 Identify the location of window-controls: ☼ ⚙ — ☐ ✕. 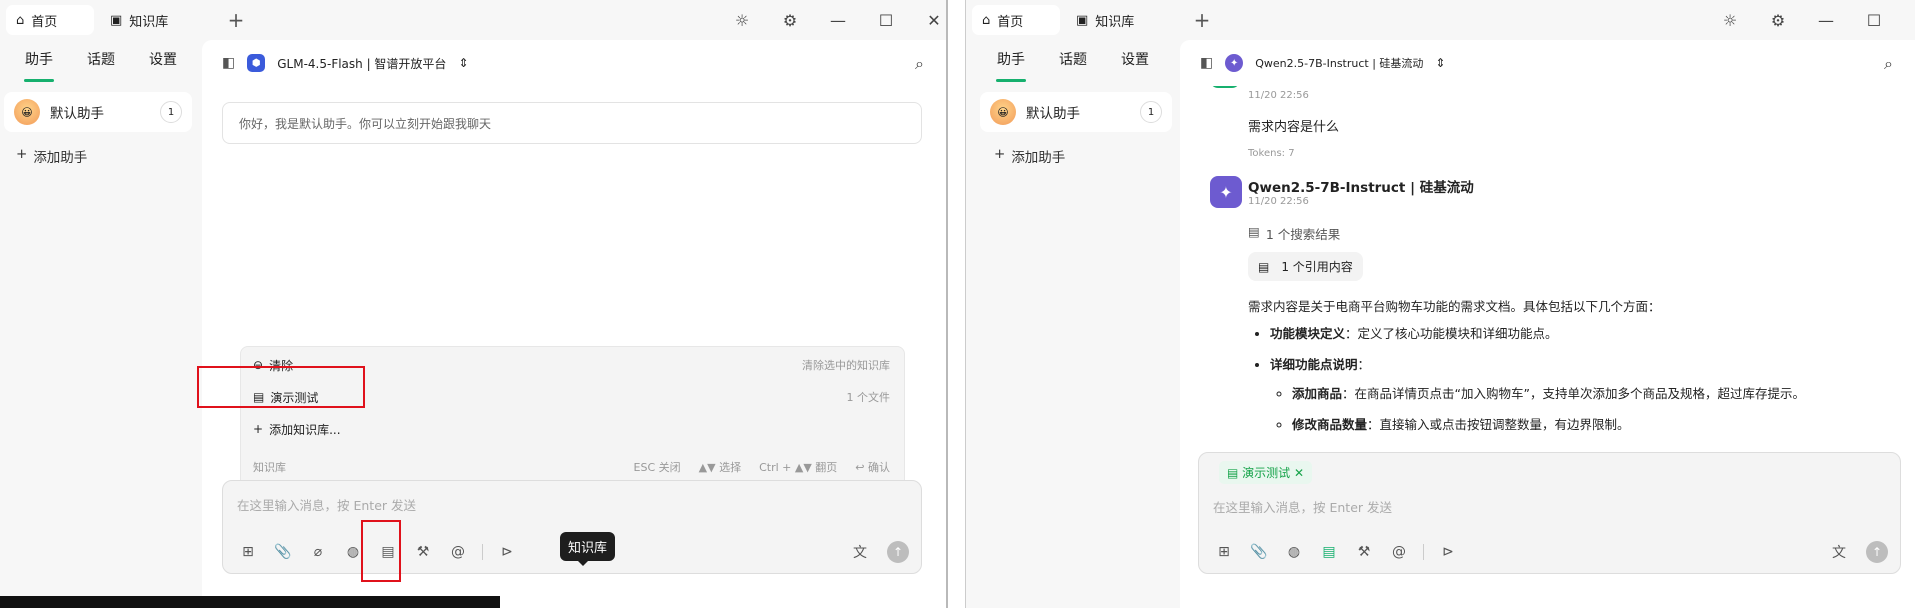
(1815, 20).